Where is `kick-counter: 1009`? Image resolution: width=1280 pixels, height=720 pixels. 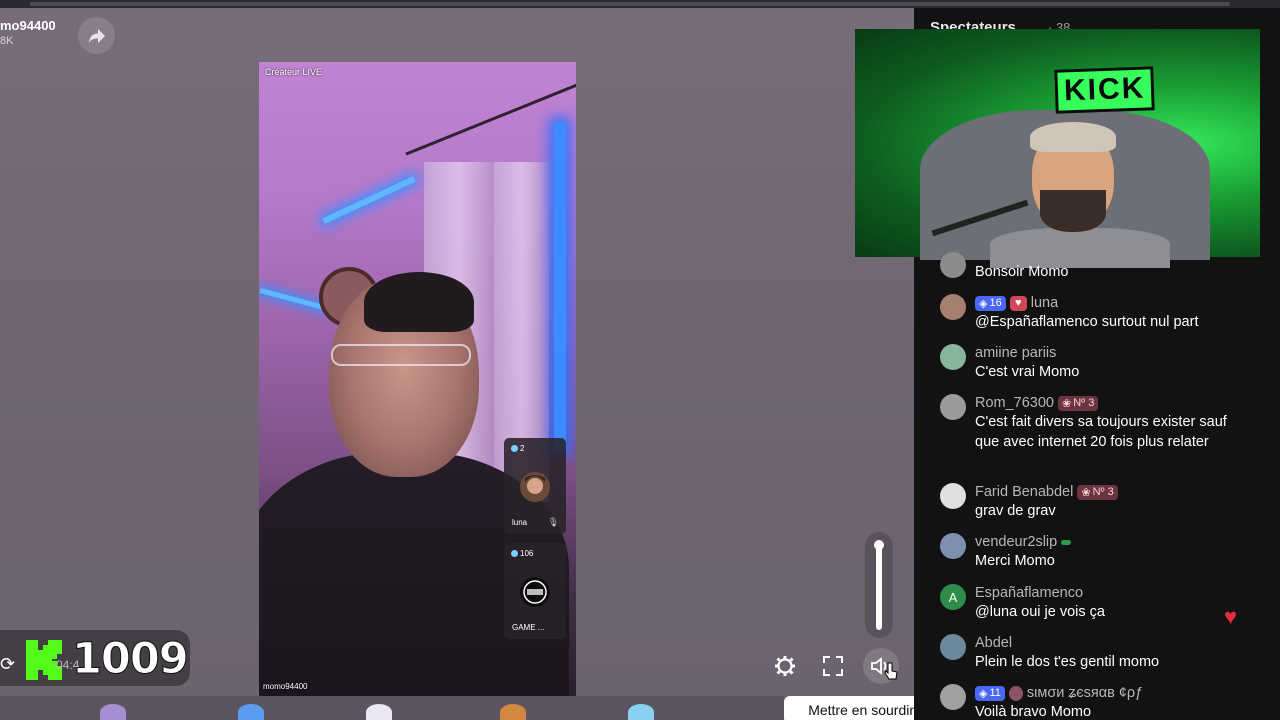 kick-counter: 1009 is located at coordinates (131, 659).